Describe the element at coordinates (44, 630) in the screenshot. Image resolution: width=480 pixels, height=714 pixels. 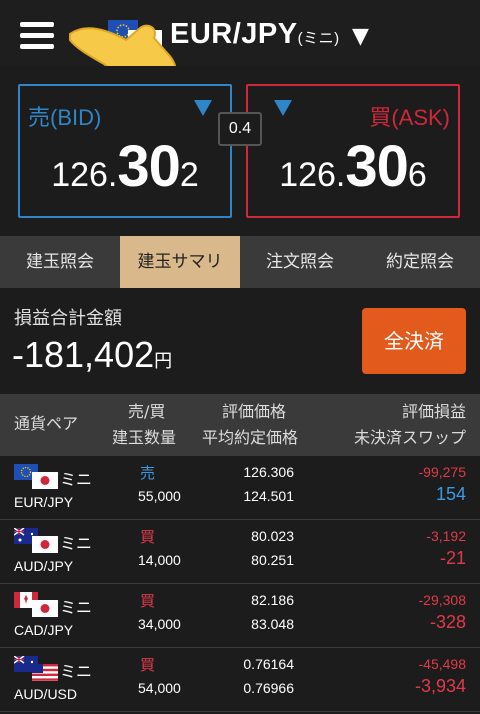
I see `row-pair: CAD/JPY` at that location.